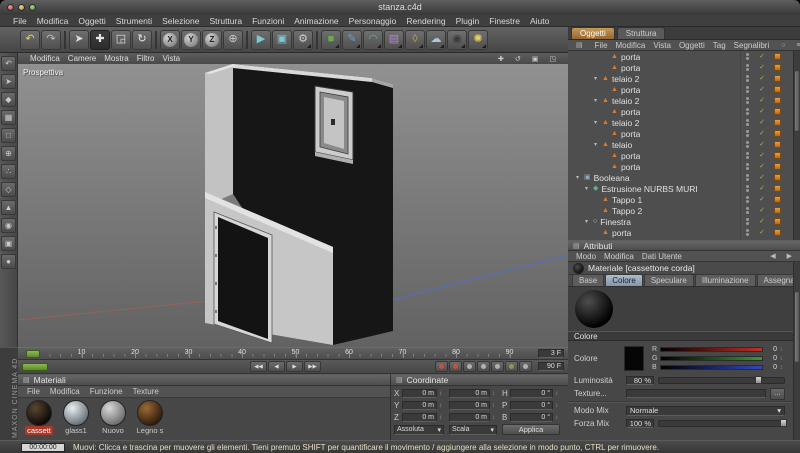 This screenshot has height=453, width=800. I want to click on add-spline-button: ✎, so click(352, 39).